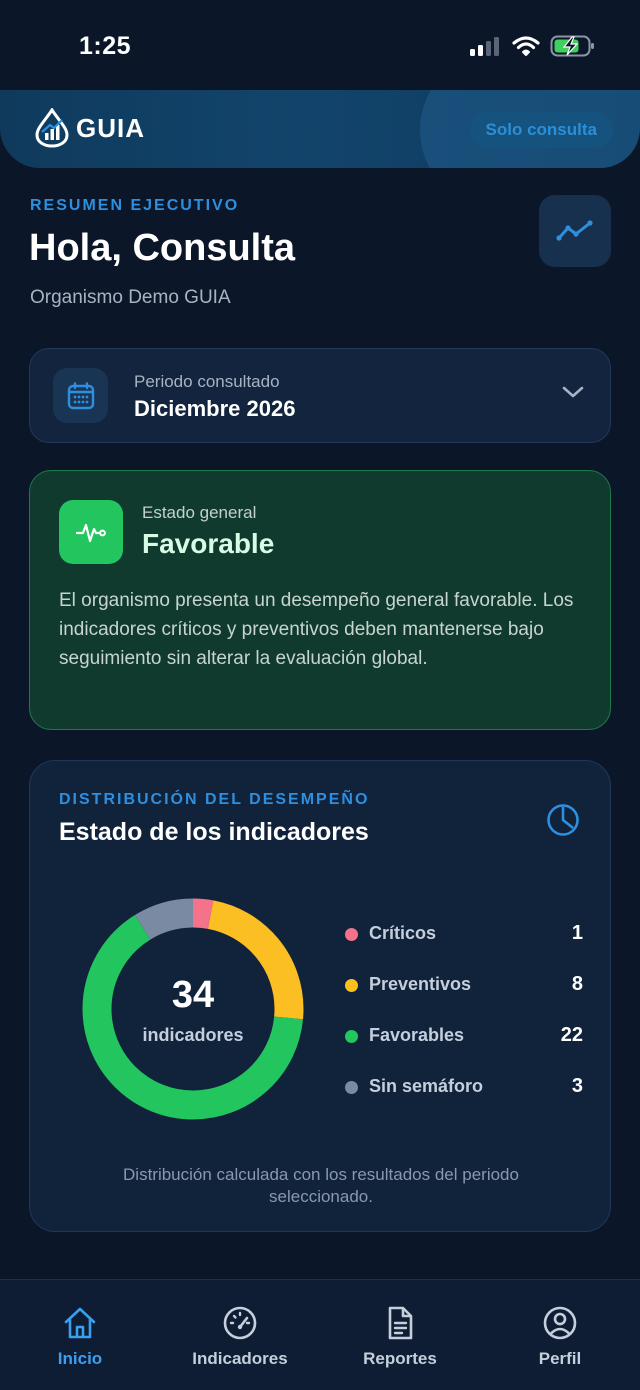 This screenshot has width=640, height=1390. Describe the element at coordinates (560, 1323) in the screenshot. I see `user-icon` at that location.